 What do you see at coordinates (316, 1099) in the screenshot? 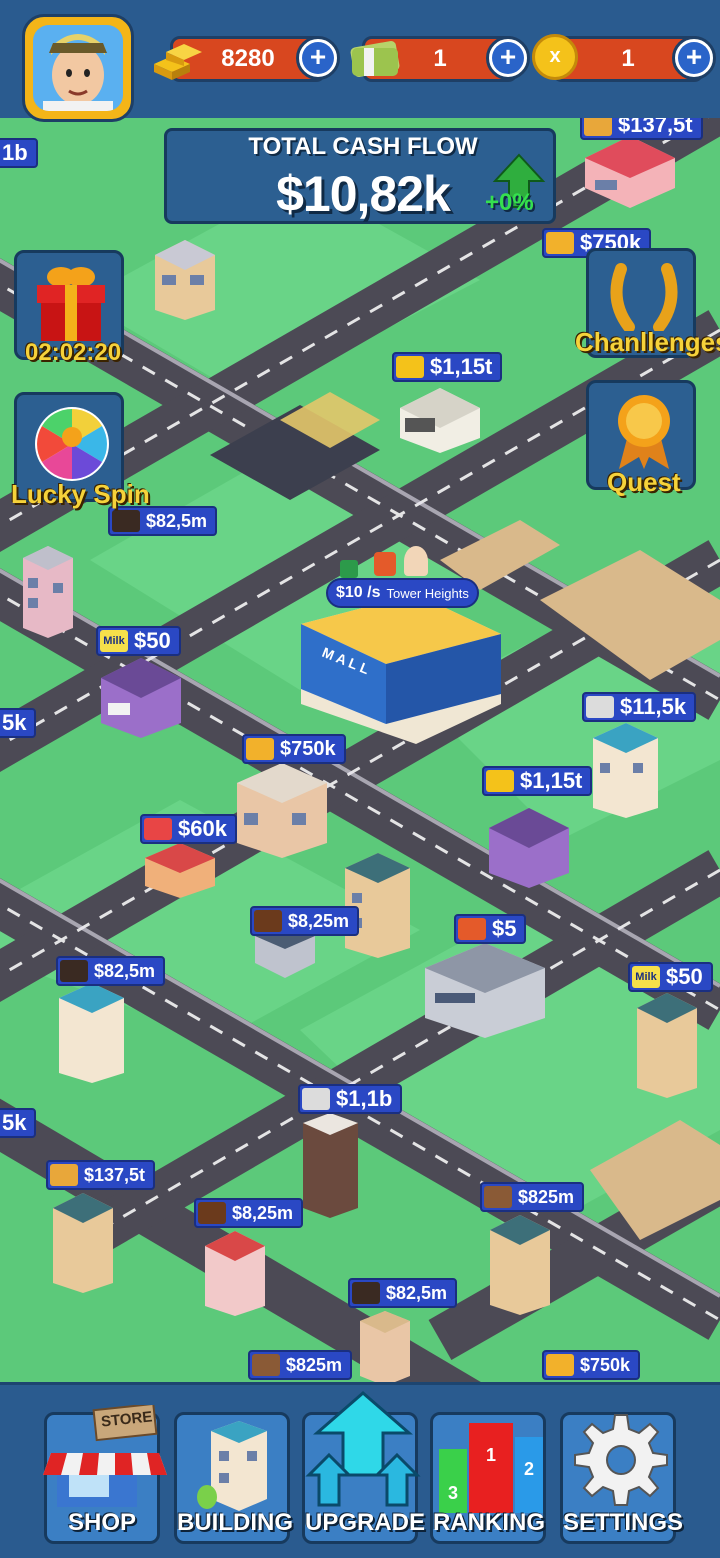
I see `paper-icon` at bounding box center [316, 1099].